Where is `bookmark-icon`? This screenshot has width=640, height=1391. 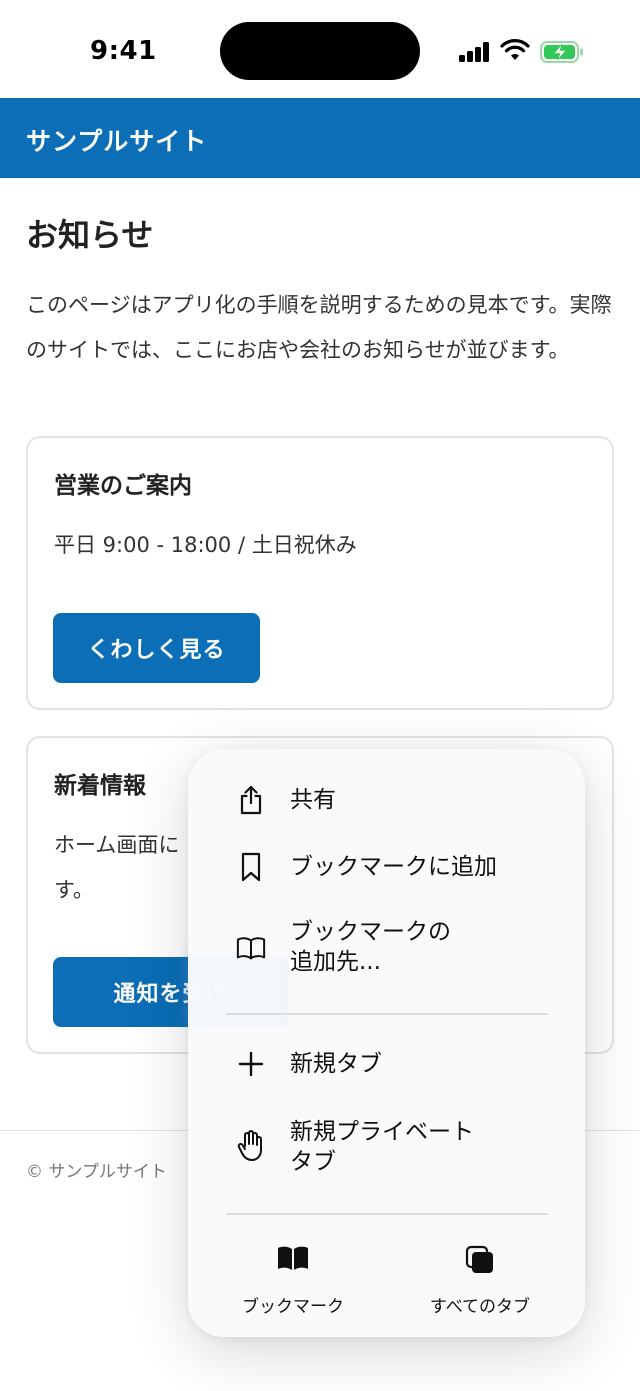
bookmark-icon is located at coordinates (251, 867).